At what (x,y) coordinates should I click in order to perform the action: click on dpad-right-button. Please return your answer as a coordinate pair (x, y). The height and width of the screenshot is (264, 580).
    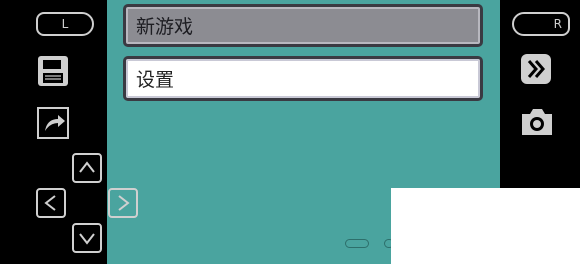
    Looking at the image, I should click on (123, 203).